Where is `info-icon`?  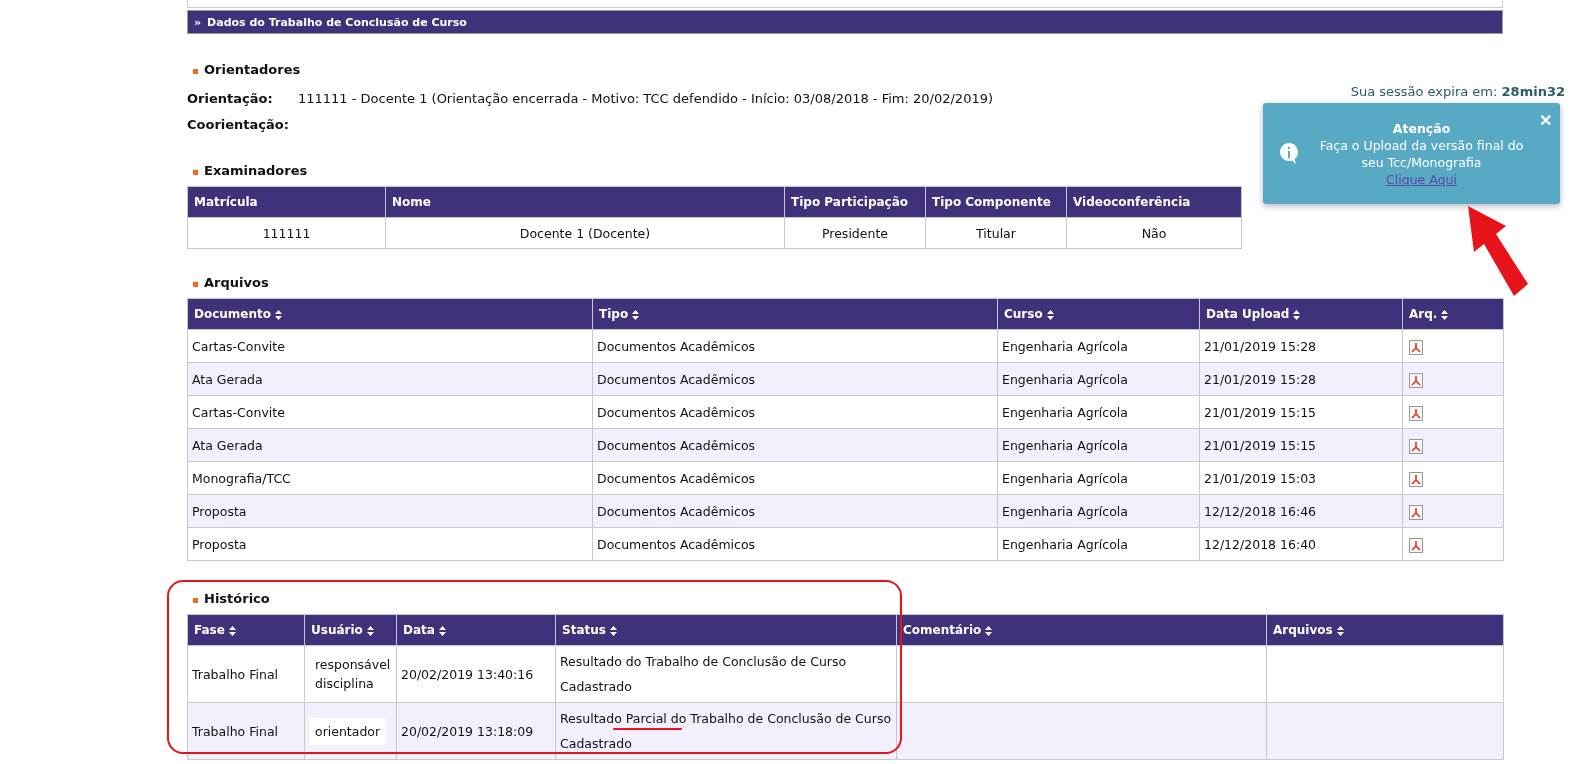
info-icon is located at coordinates (1289, 153).